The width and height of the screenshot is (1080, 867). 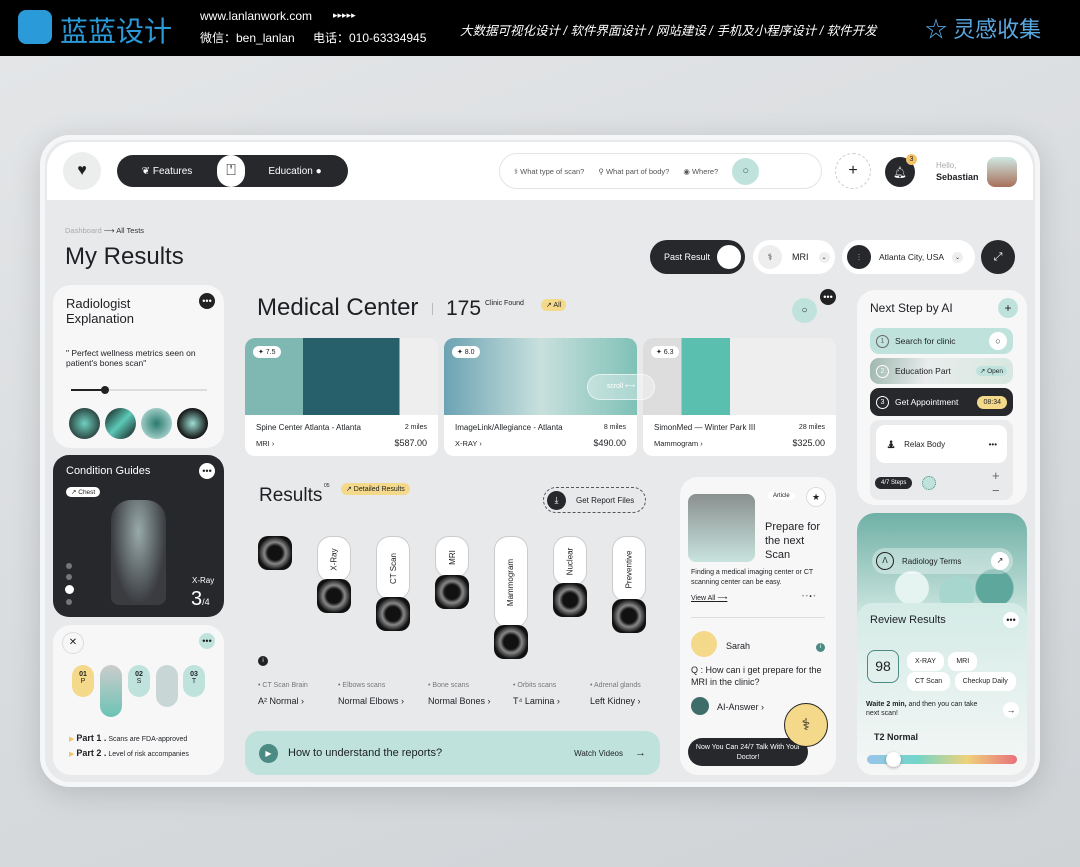 I want to click on clinic-type: Mammogram ›, so click(x=678, y=443).